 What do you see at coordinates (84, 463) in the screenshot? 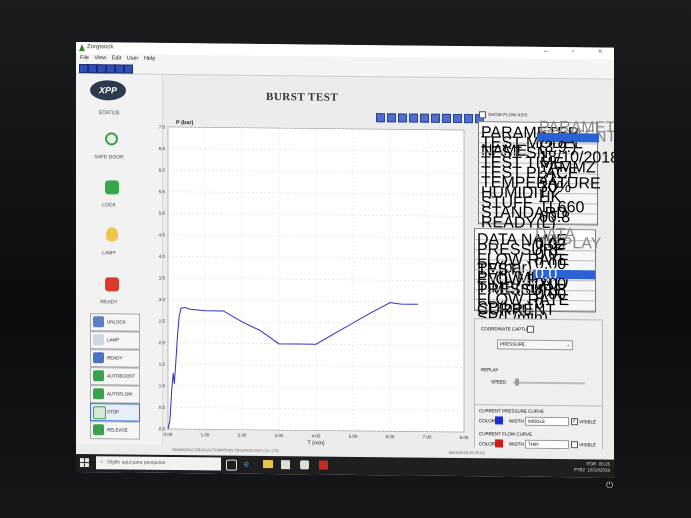
I see `windows-start-icon` at bounding box center [84, 463].